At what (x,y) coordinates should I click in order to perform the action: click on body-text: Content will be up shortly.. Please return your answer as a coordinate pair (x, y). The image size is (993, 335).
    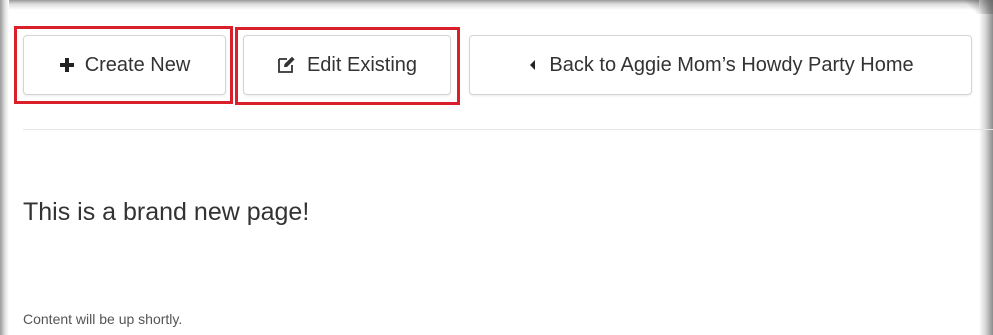
    Looking at the image, I should click on (103, 319).